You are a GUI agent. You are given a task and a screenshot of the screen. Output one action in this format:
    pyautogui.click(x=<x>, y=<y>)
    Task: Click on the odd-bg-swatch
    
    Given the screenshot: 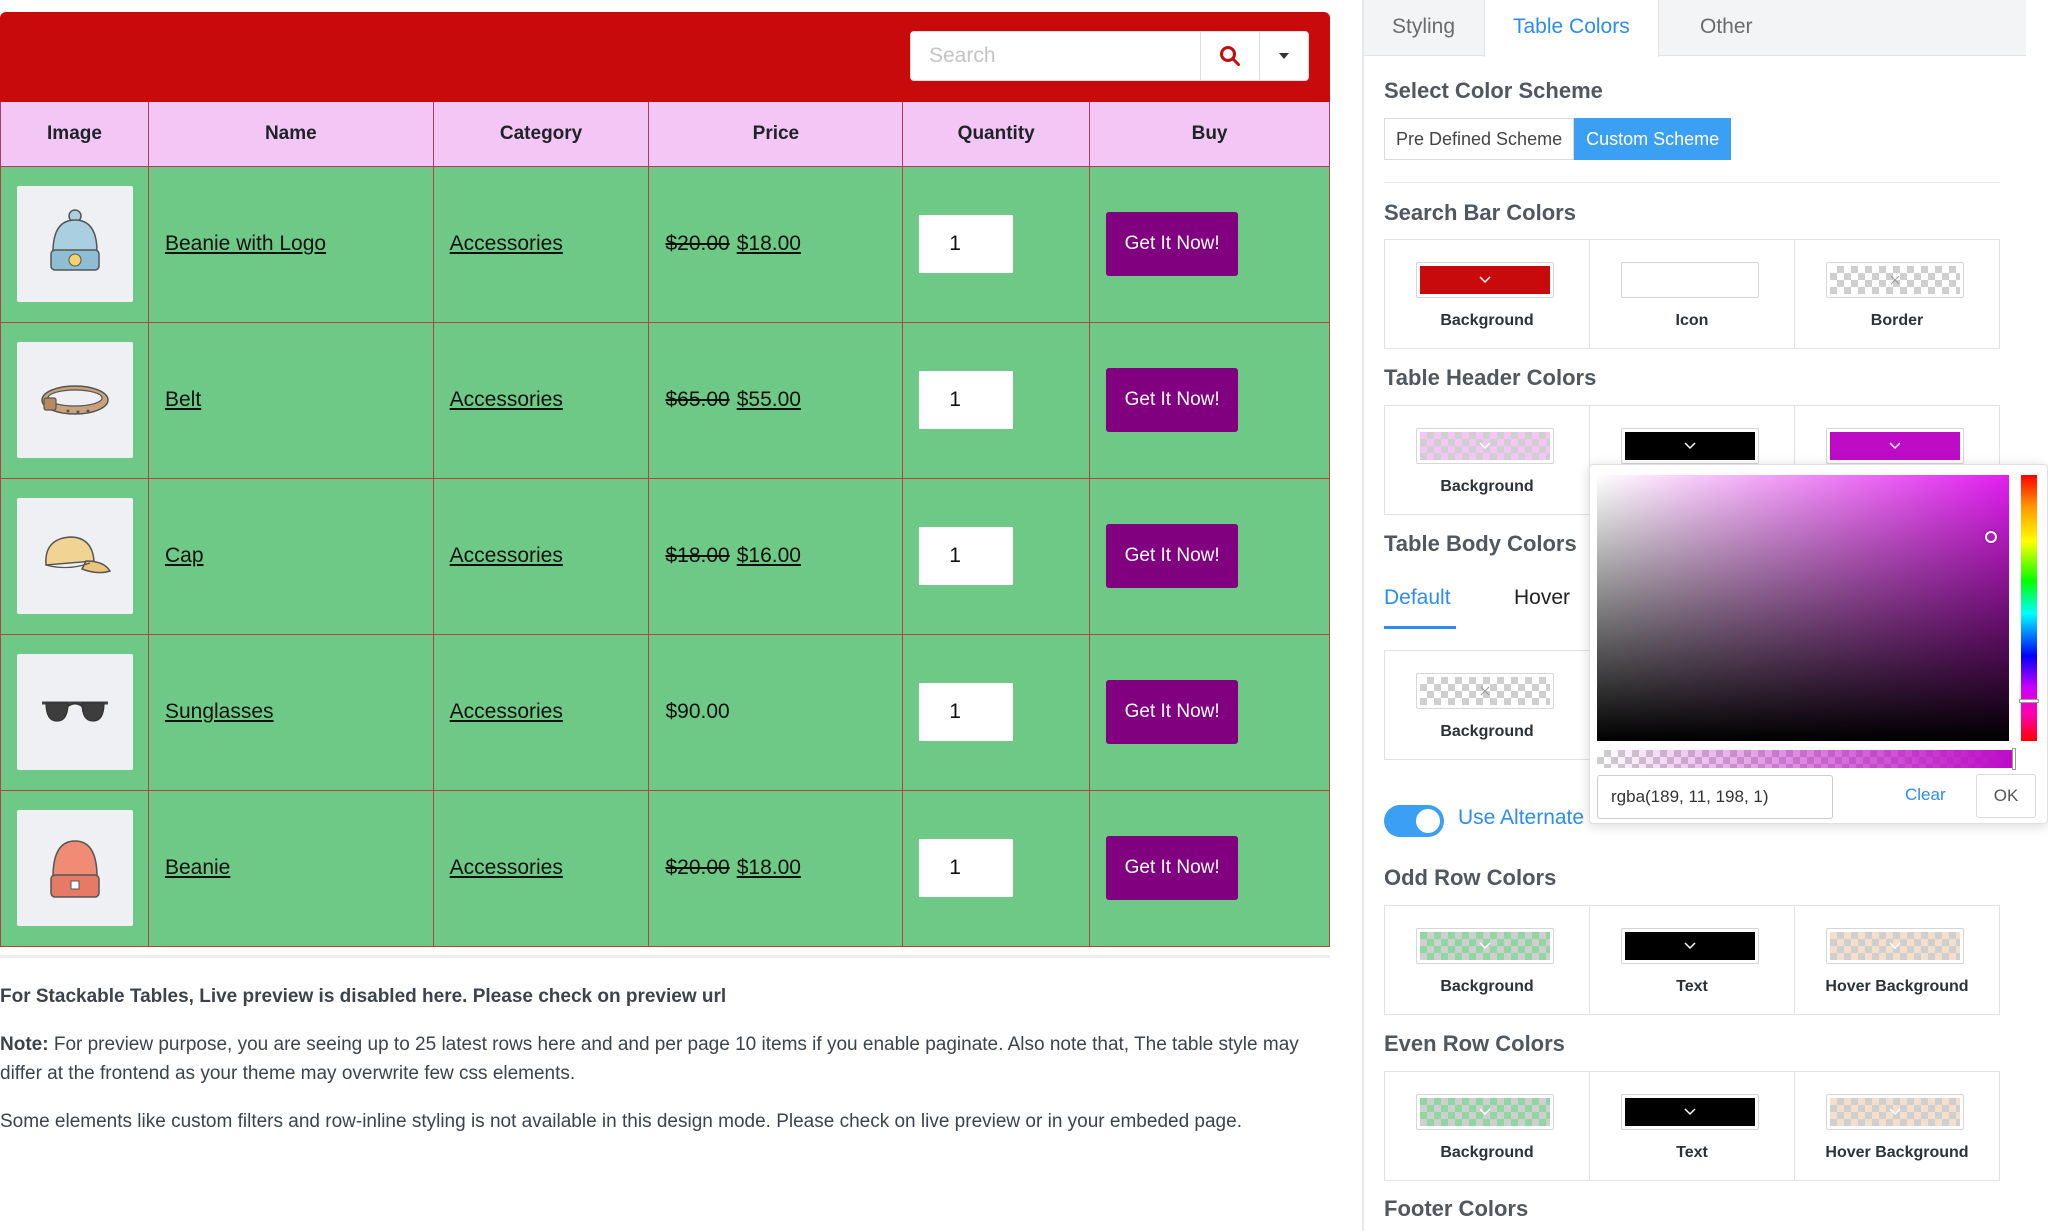 What is the action you would take?
    pyautogui.click(x=1485, y=946)
    